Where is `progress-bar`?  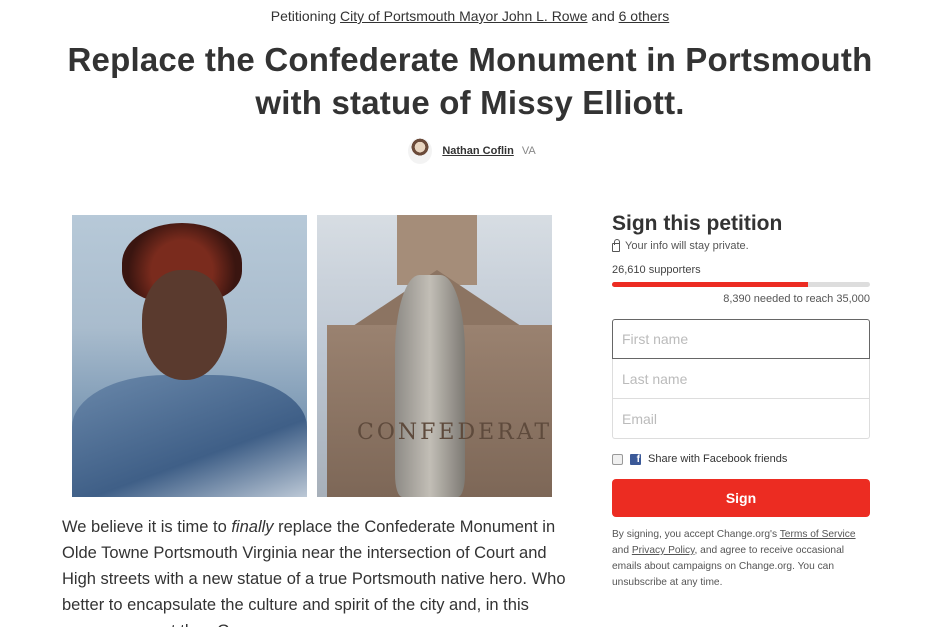 progress-bar is located at coordinates (741, 284).